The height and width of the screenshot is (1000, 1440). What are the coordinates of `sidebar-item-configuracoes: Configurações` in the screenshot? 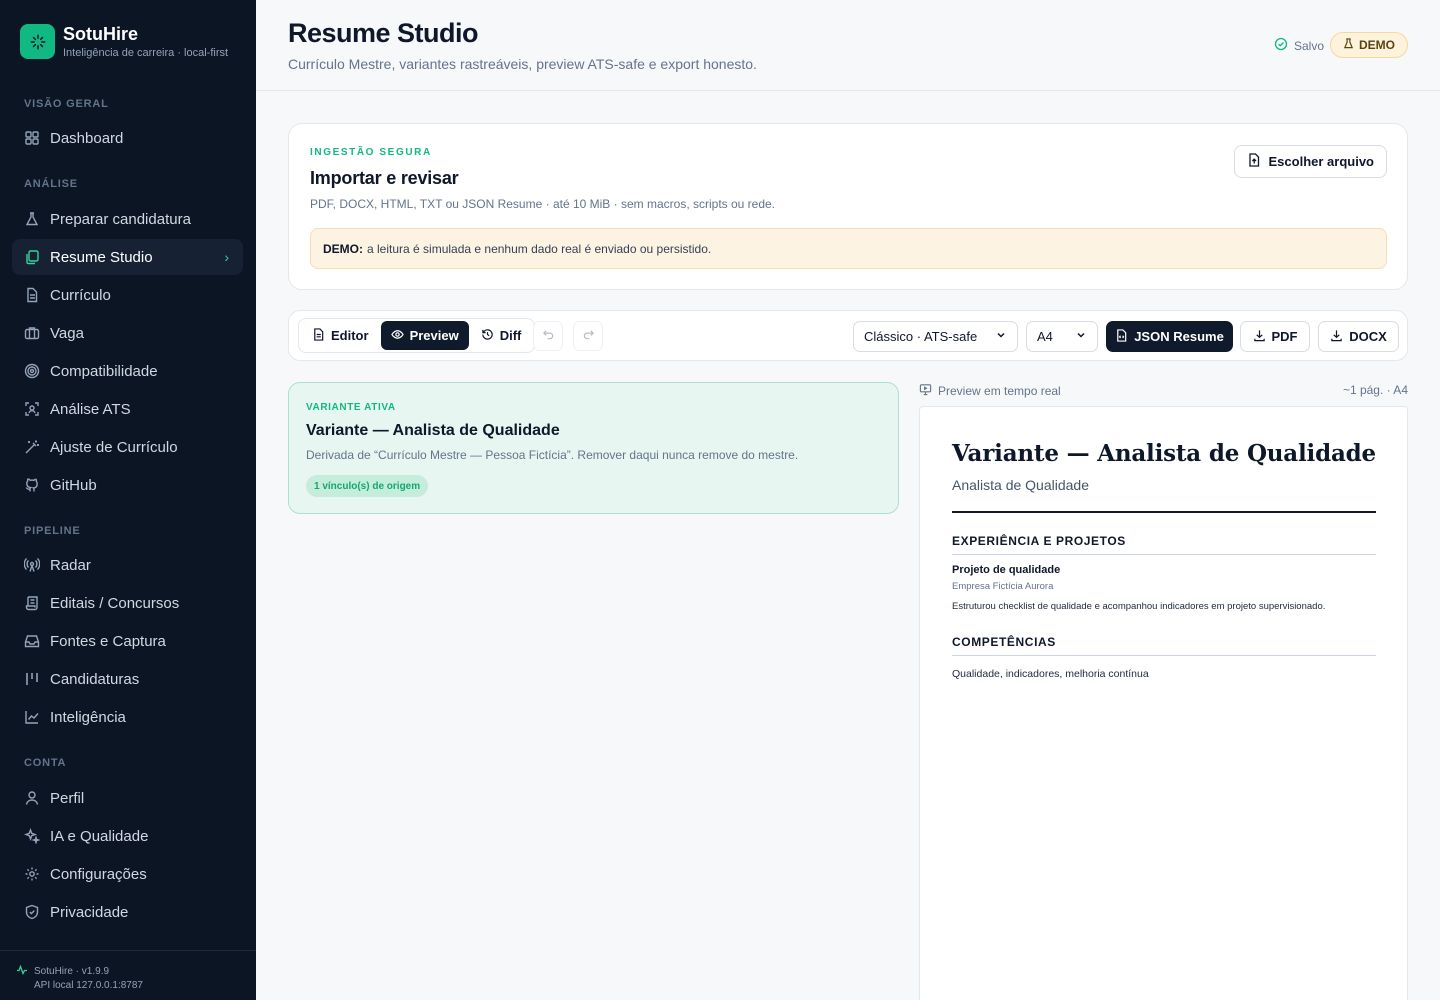 It's located at (127, 874).